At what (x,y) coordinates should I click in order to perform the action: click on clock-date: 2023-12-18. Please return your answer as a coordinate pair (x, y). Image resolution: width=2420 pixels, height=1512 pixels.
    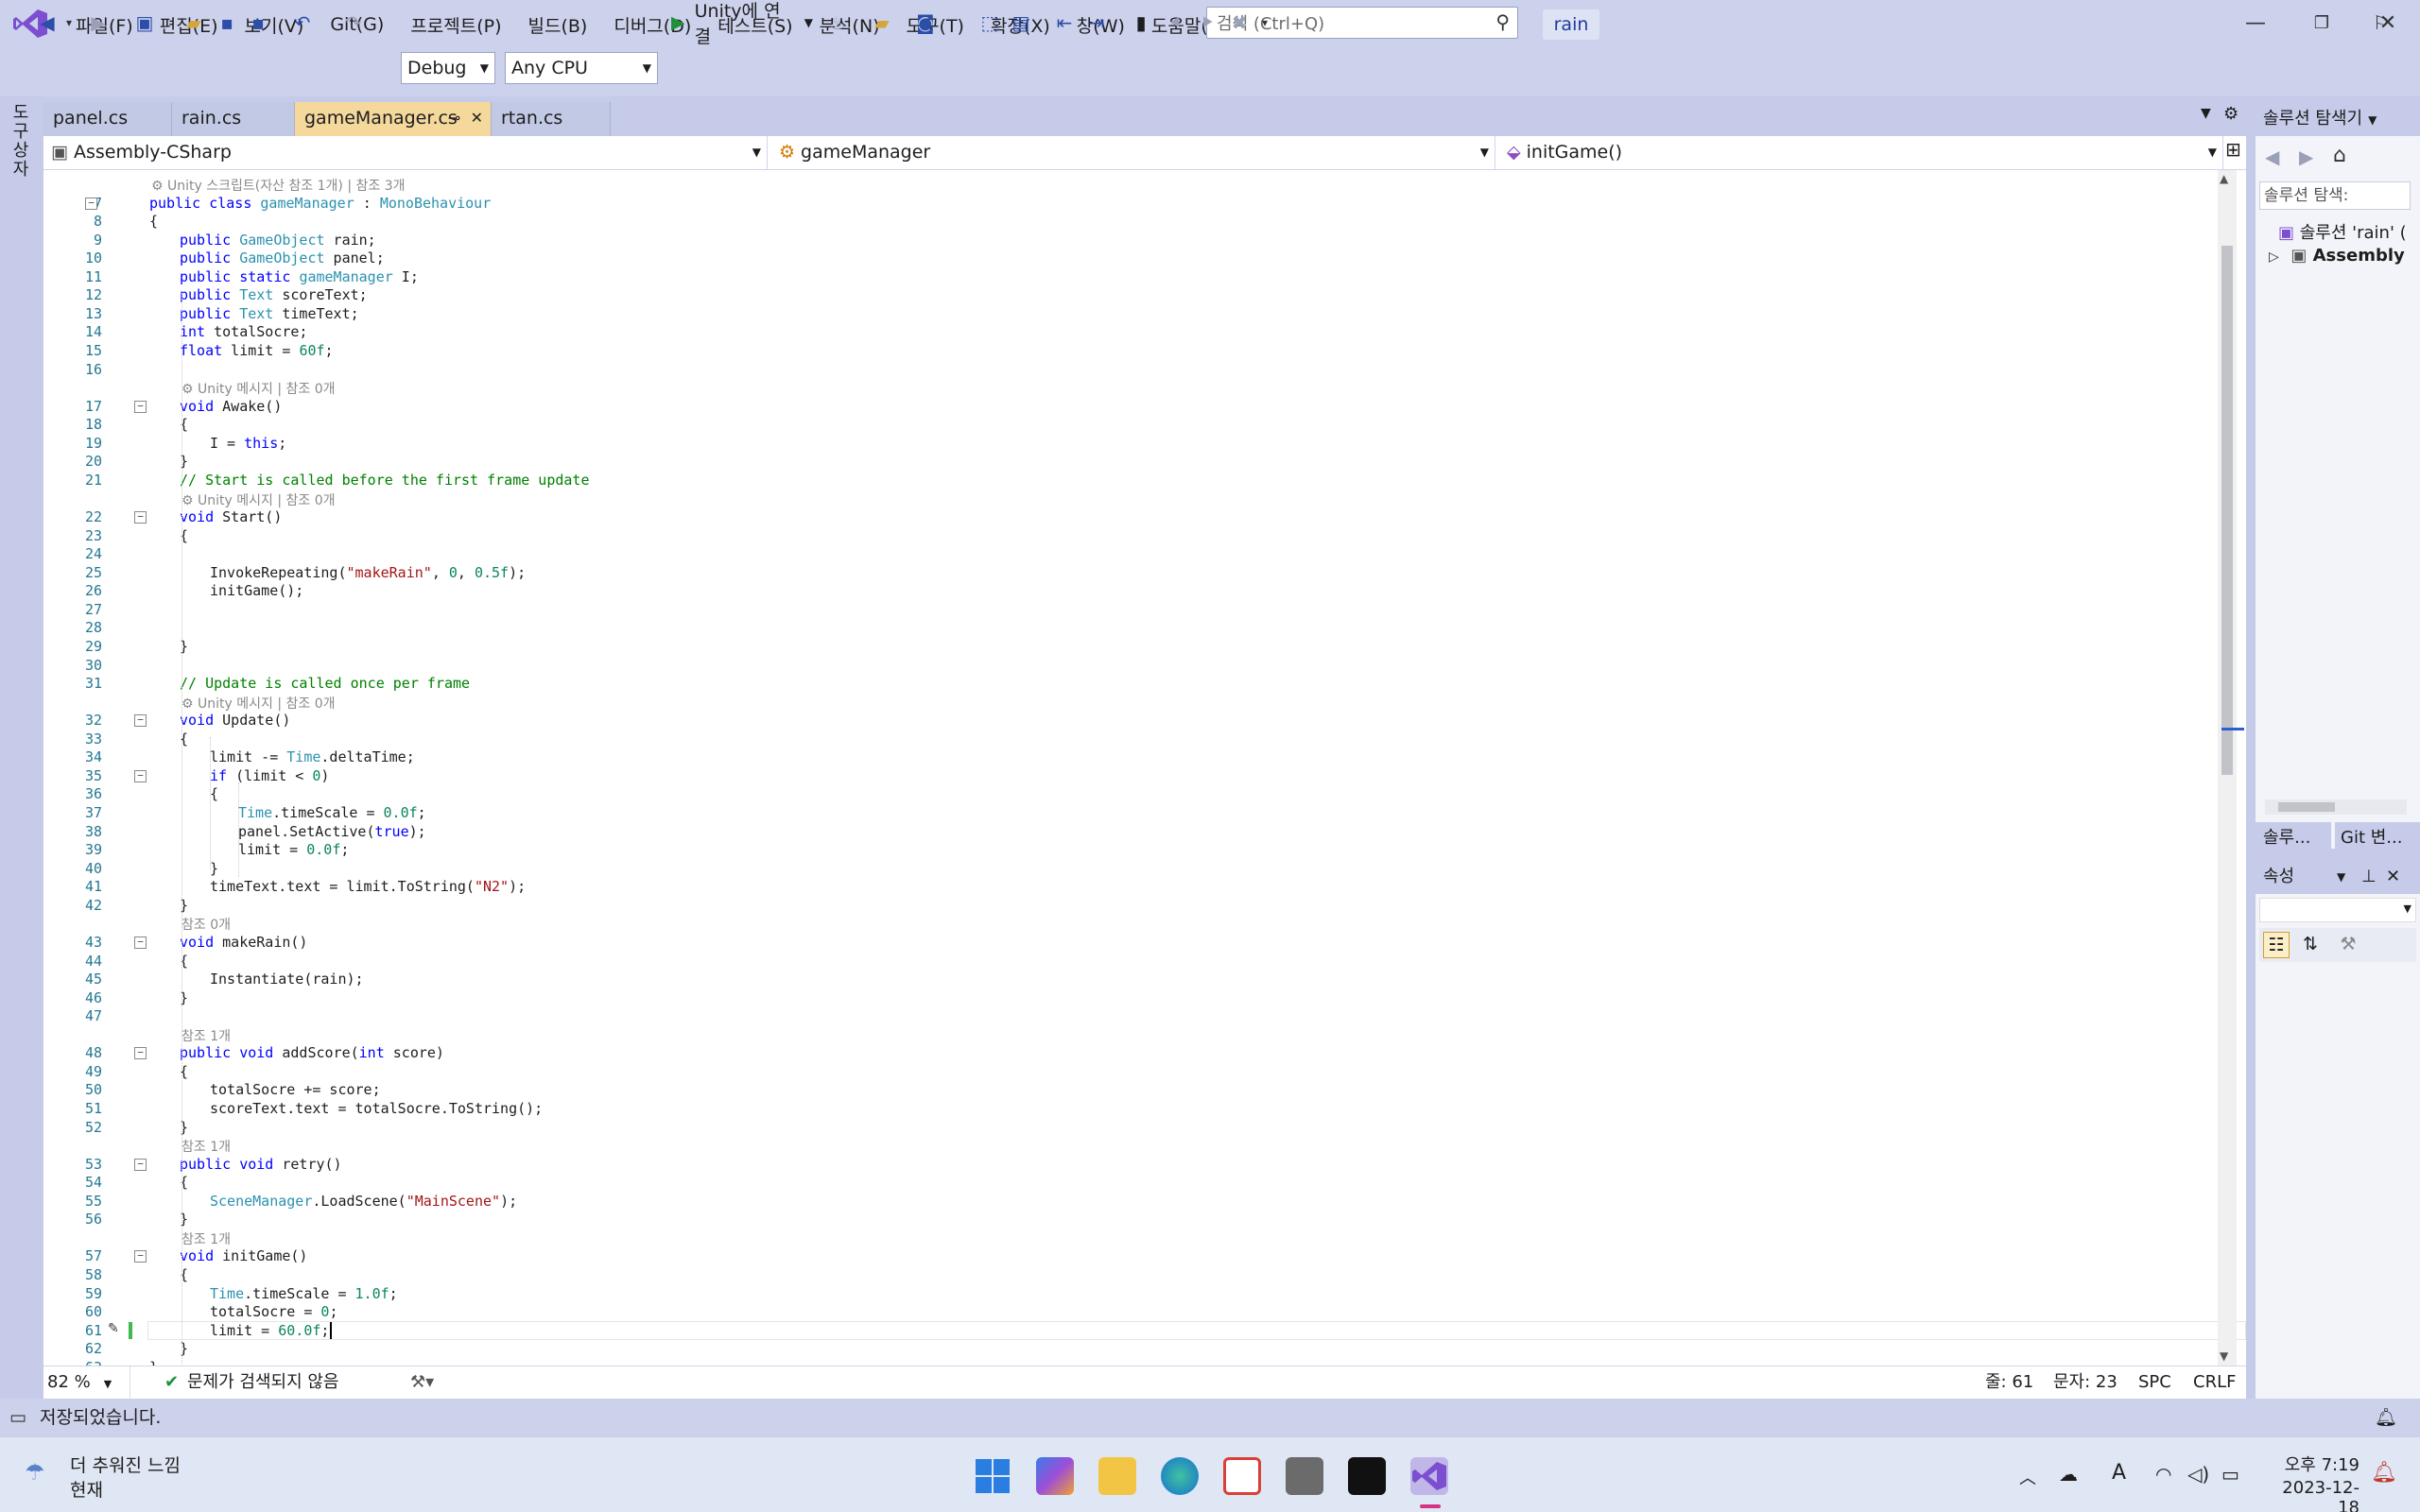
    Looking at the image, I should click on (2312, 1495).